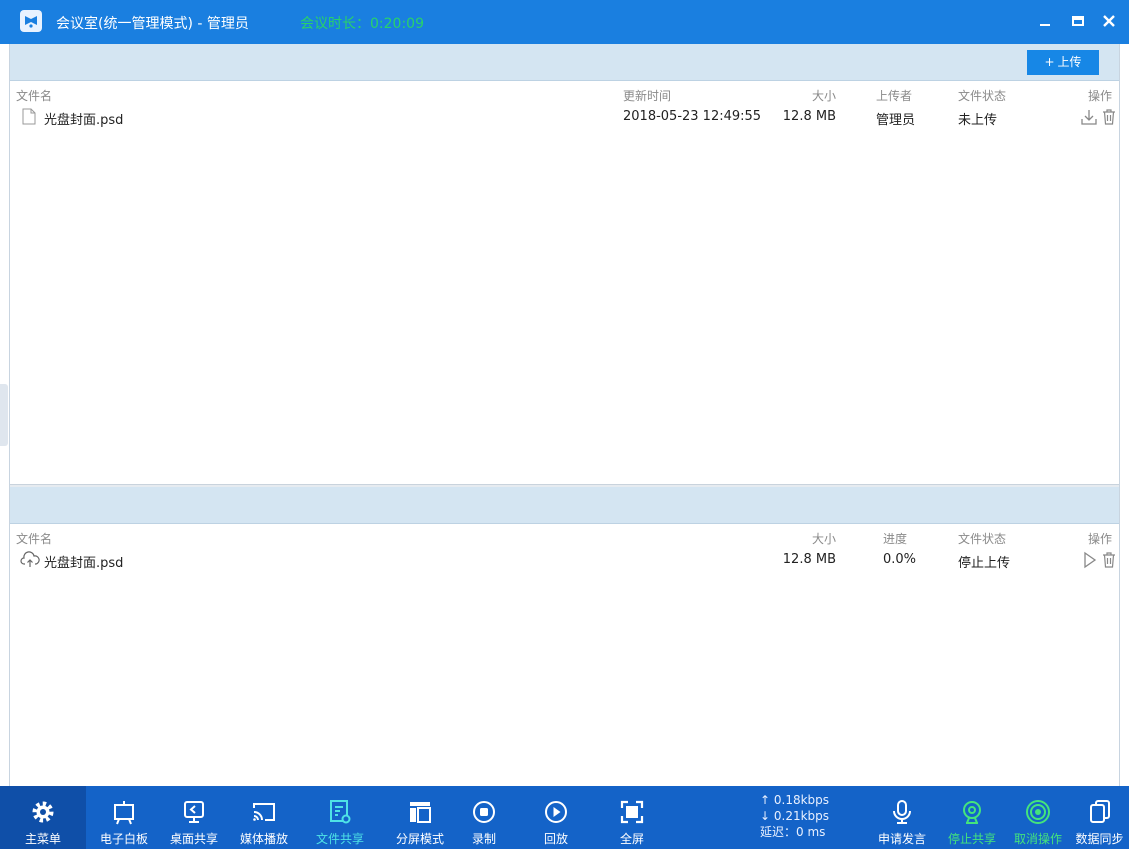 The width and height of the screenshot is (1129, 849). I want to click on title-bar: 会议室(统一管理模式) - 管理员 会议时长：0:20:09, so click(564, 22).